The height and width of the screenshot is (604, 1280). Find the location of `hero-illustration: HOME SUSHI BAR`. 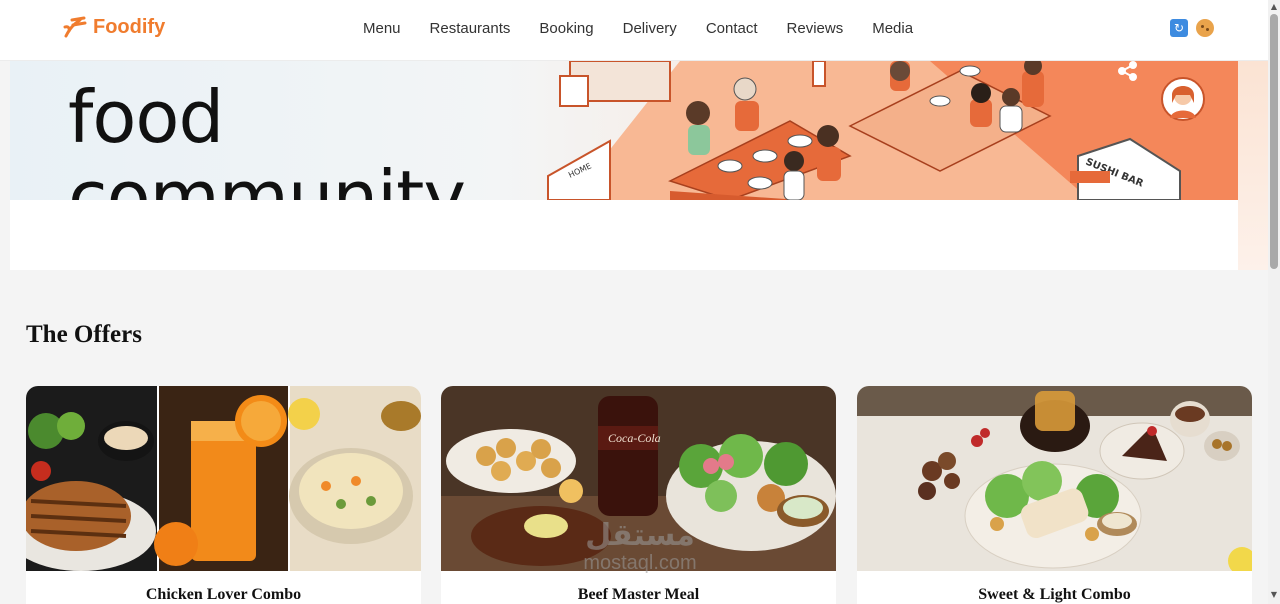

hero-illustration: HOME SUSHI BAR is located at coordinates (892, 130).